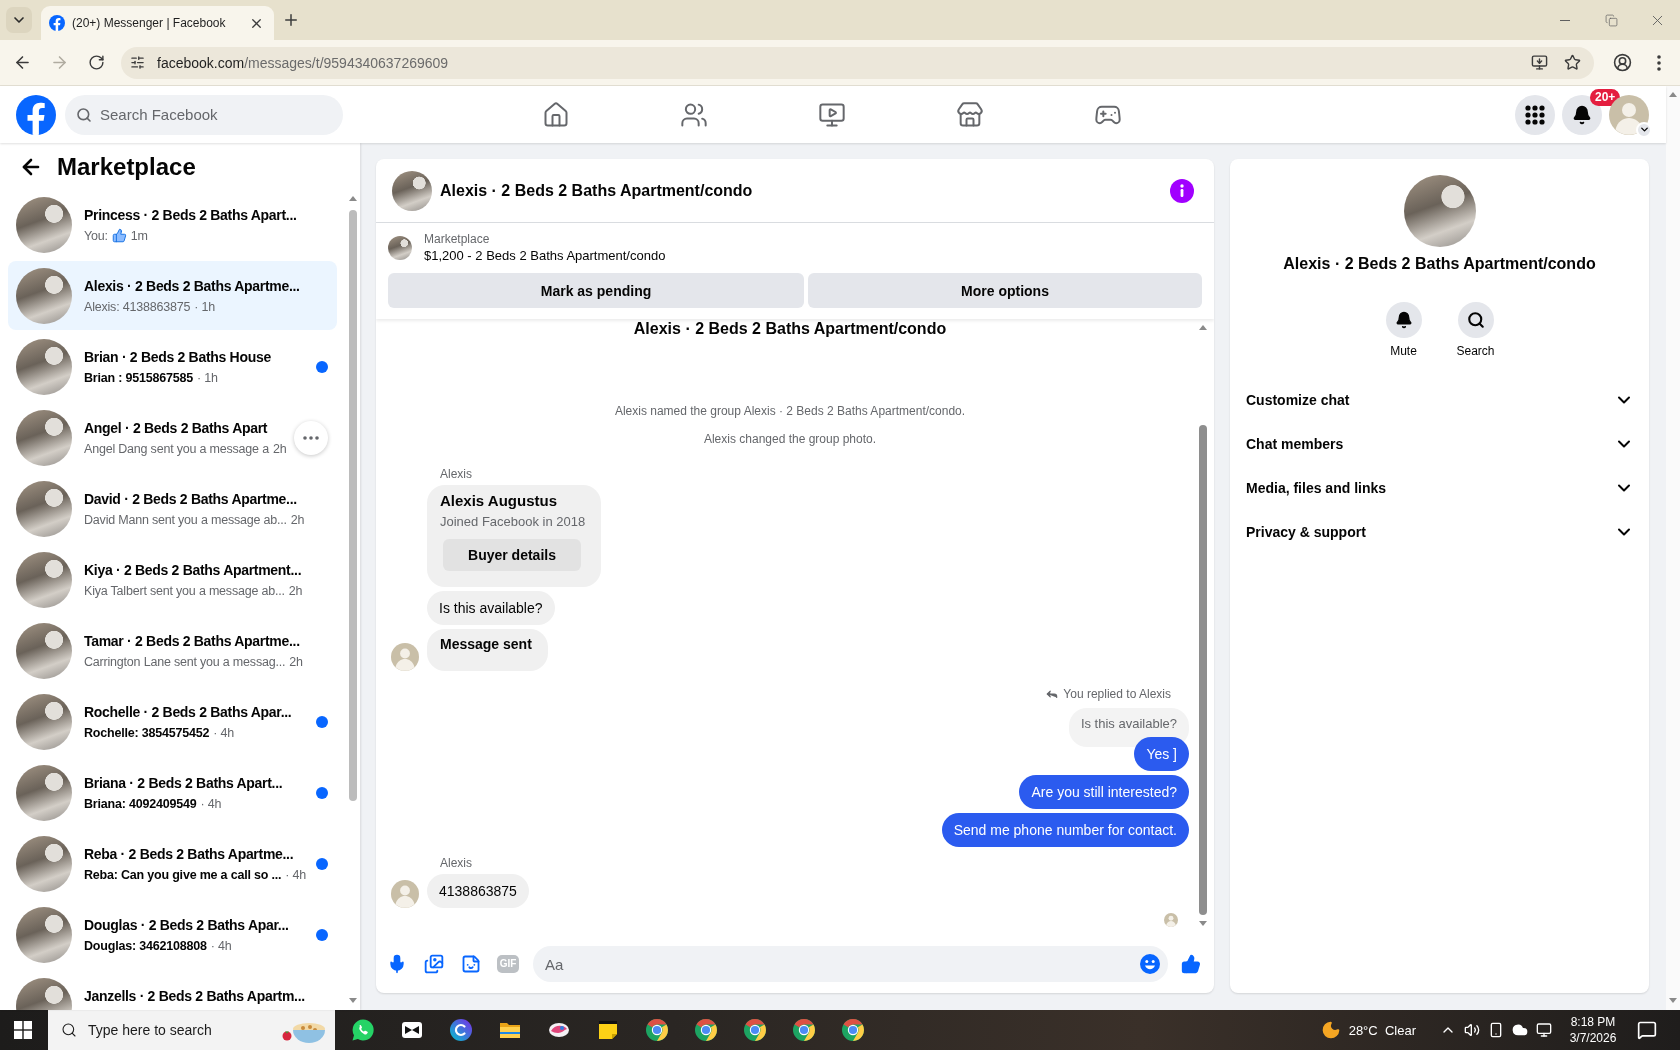 The image size is (1680, 1050). I want to click on conversation-item: Princess · 2 Beds 2 Baths Apart... You: 1m, so click(172, 224).